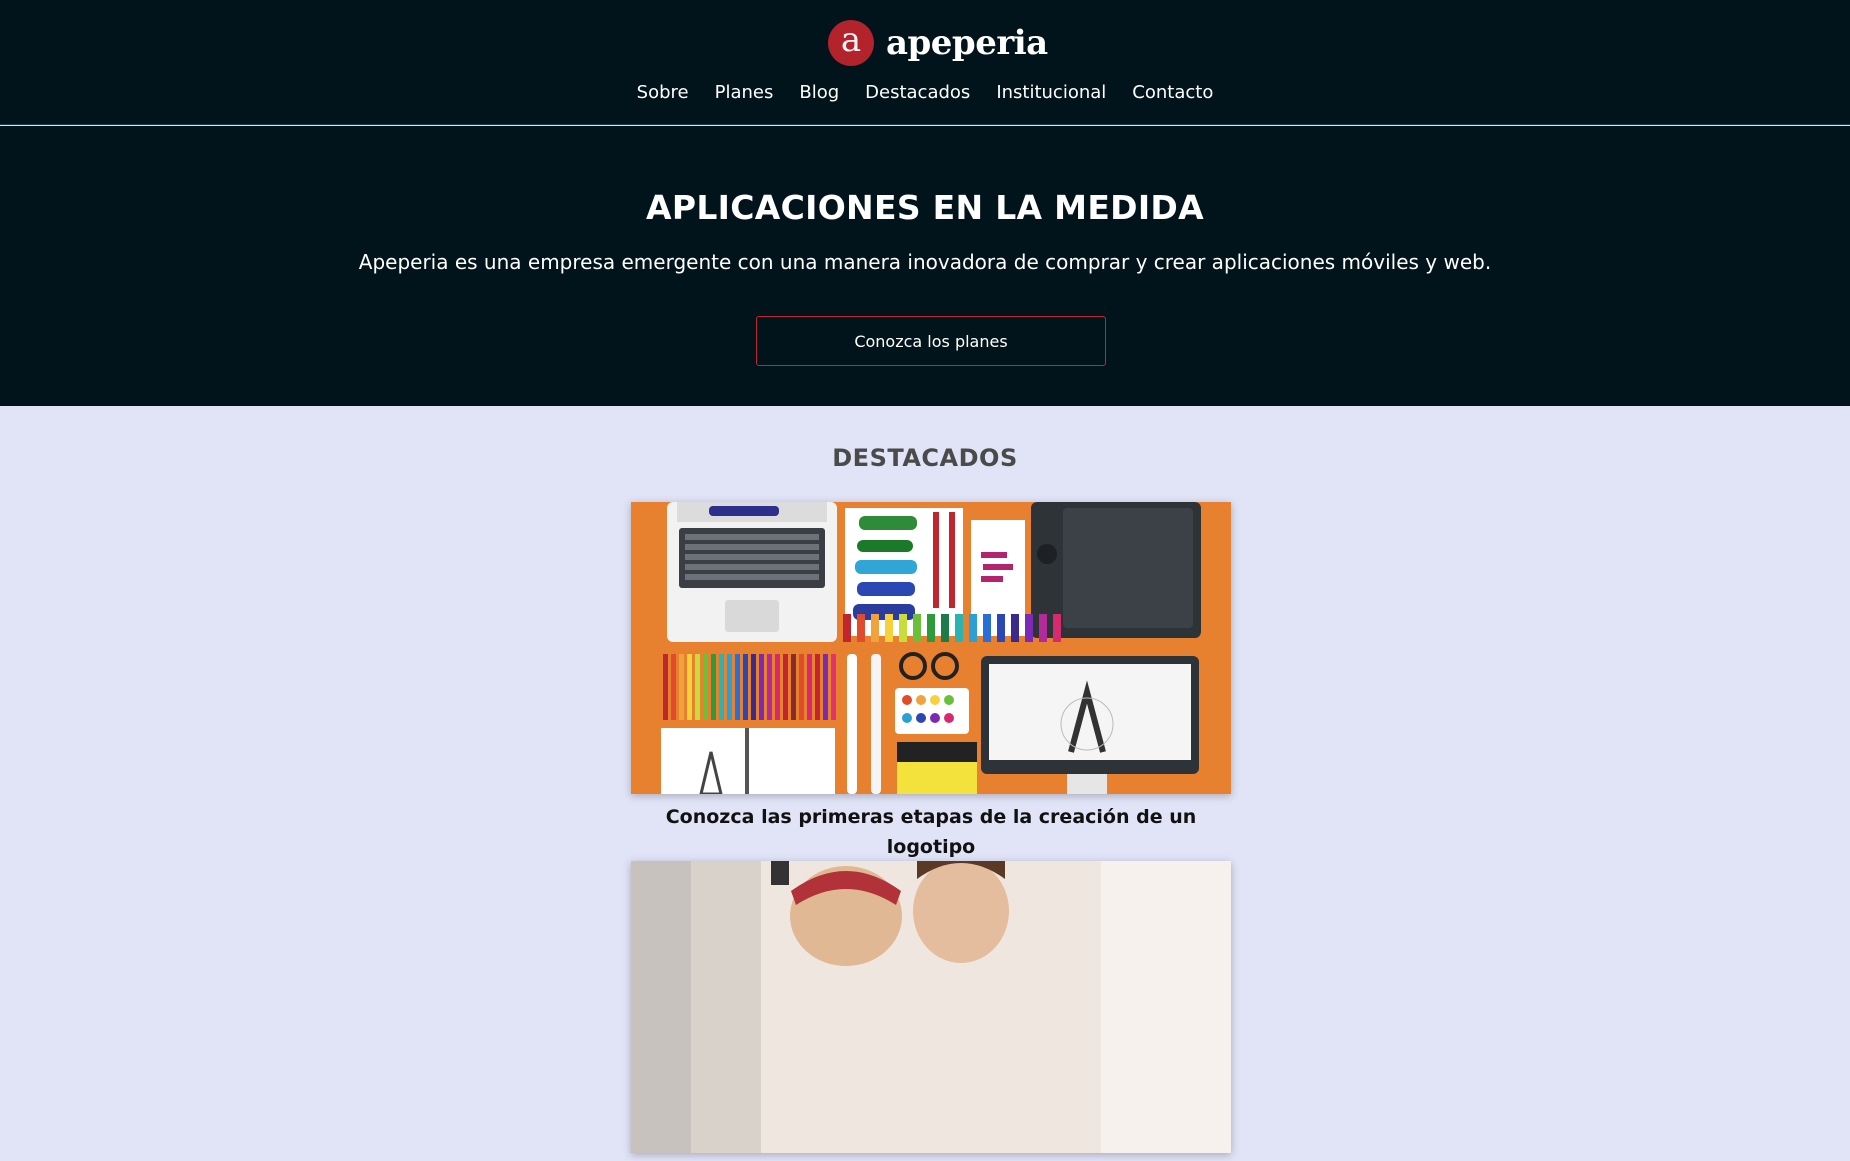  I want to click on nav-link-destacados: Destacados, so click(917, 93).